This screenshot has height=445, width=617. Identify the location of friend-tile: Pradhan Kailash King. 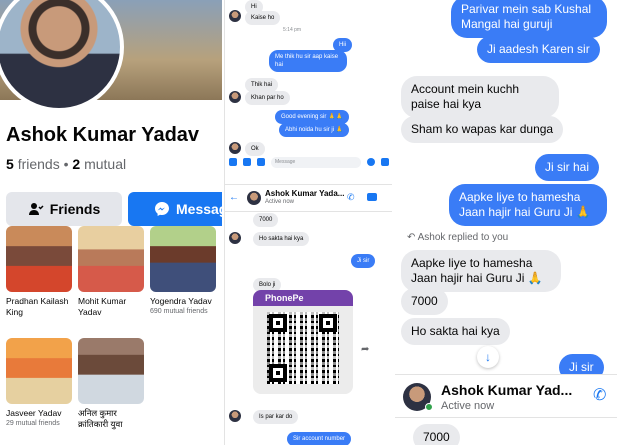
(40, 272).